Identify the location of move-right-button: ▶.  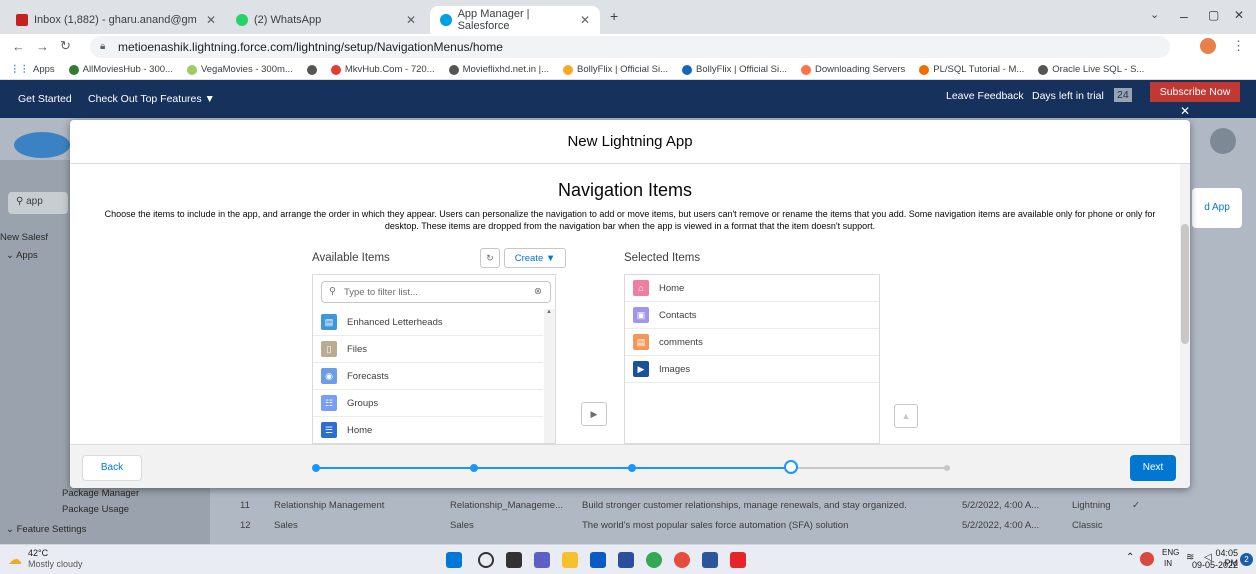
(594, 414).